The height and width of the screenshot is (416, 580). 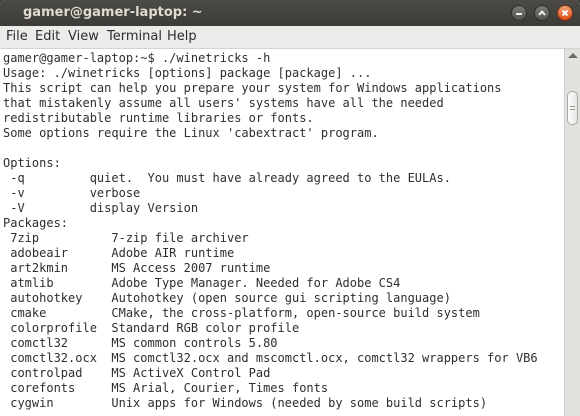 What do you see at coordinates (137, 268) in the screenshot?
I see `terminal-line: art2kmin MS Access 2007 runtime` at bounding box center [137, 268].